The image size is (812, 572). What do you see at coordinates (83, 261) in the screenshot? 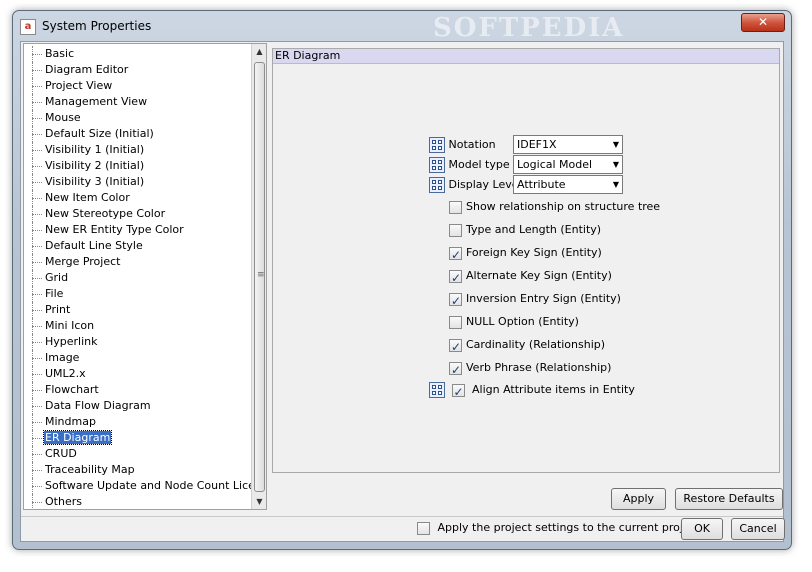
I see `tree-item-label: Merge Project` at bounding box center [83, 261].